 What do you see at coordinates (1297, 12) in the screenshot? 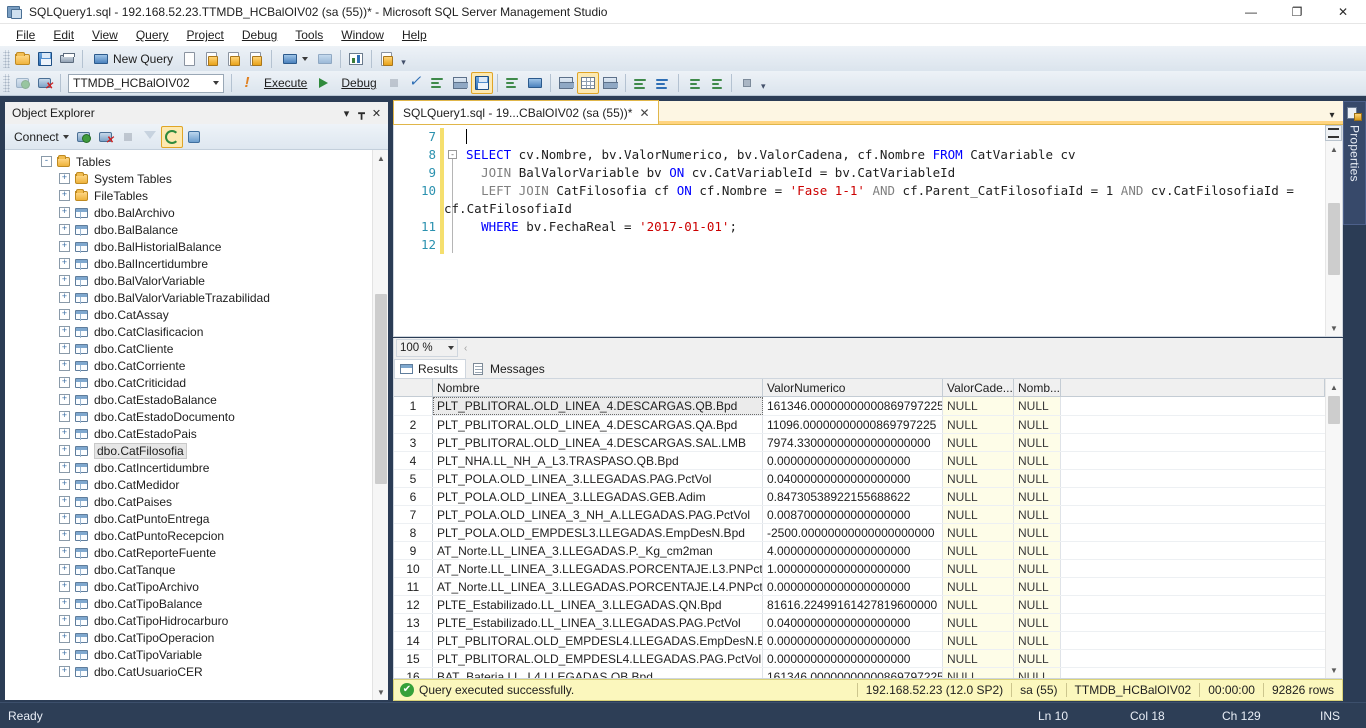
I see `maximize-button: ❐` at bounding box center [1297, 12].